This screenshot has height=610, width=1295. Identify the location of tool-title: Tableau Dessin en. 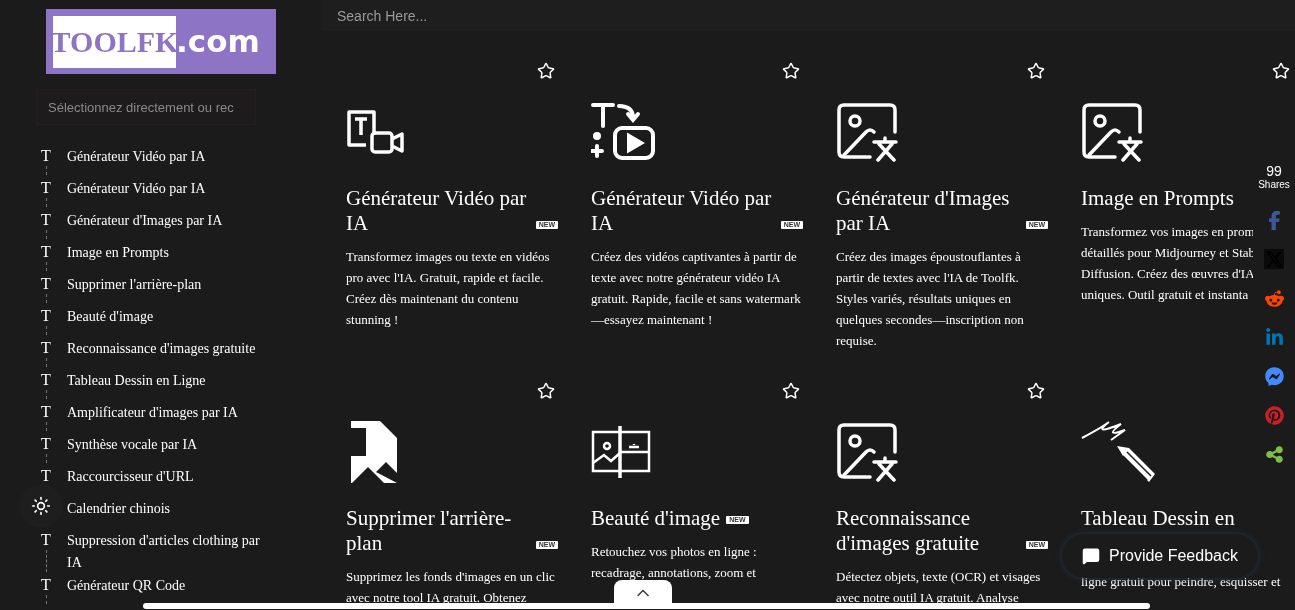
(1158, 518).